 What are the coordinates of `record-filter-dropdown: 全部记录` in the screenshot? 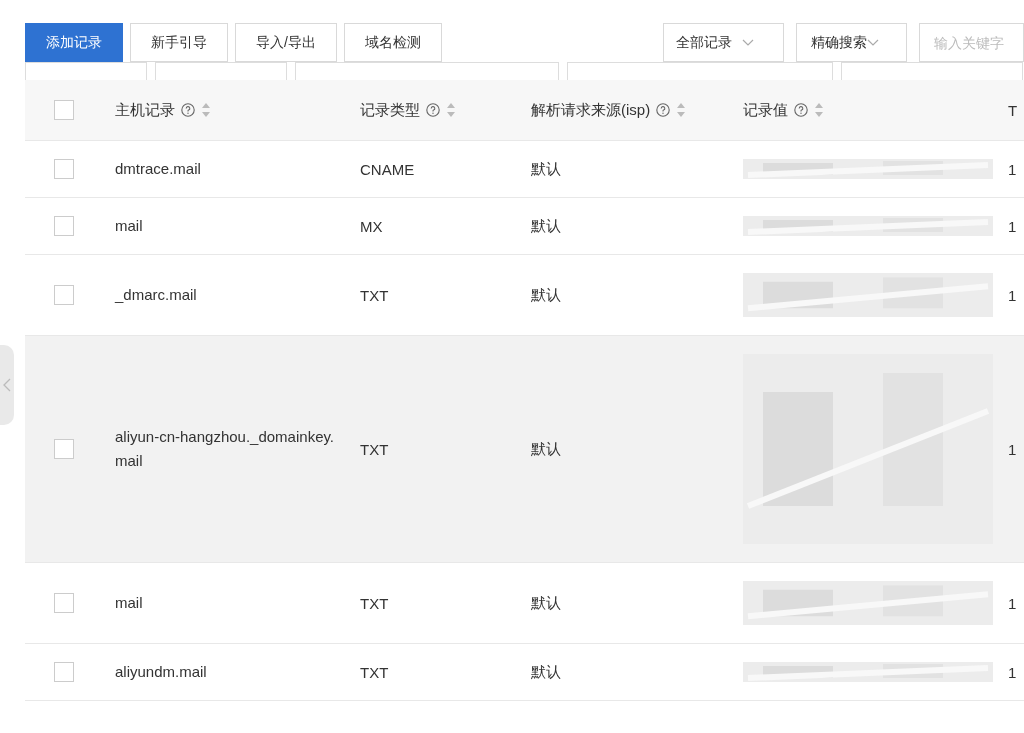 It's located at (723, 42).